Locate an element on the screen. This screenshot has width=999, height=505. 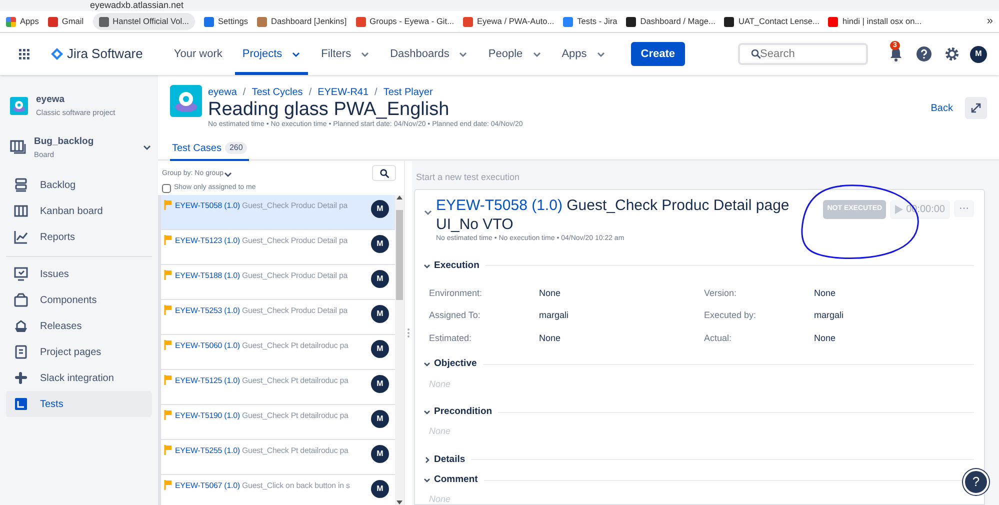
more-bookmarks-button: » is located at coordinates (989, 21).